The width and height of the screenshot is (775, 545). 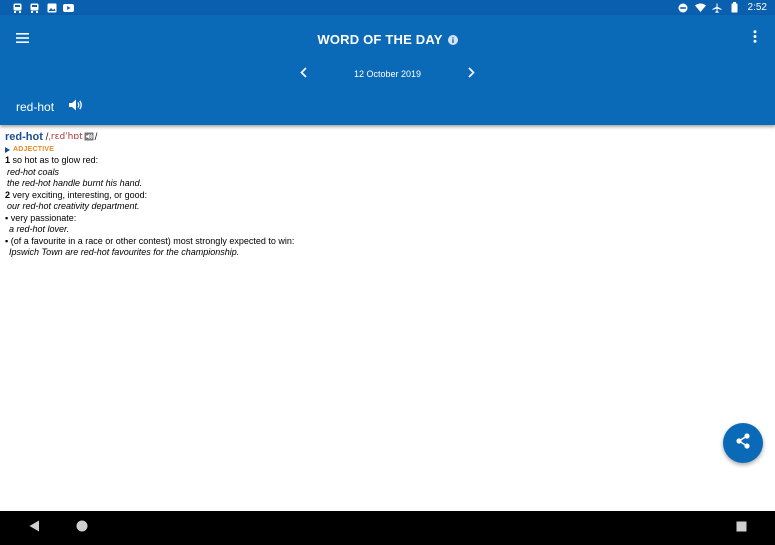 I want to click on date-label: 12 October 2019, so click(x=387, y=74).